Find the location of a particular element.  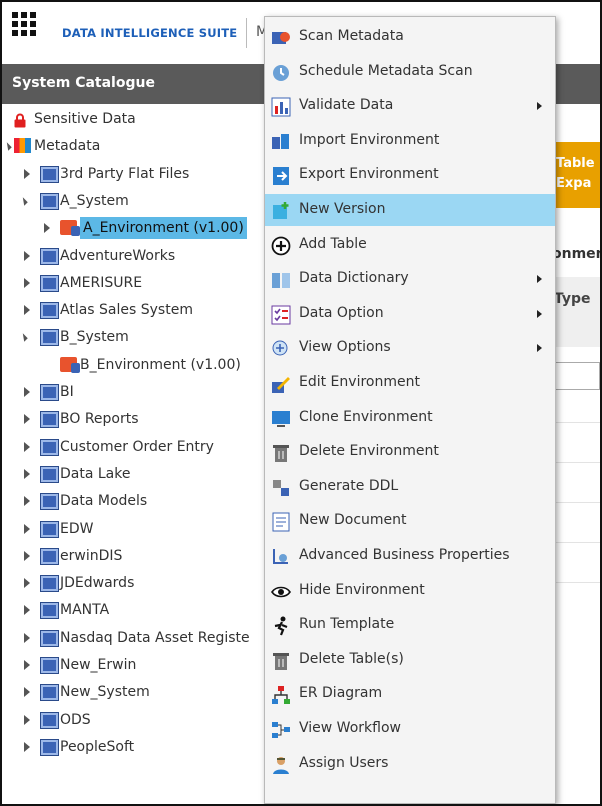

tree-node: AdventureWorks is located at coordinates (152, 256).